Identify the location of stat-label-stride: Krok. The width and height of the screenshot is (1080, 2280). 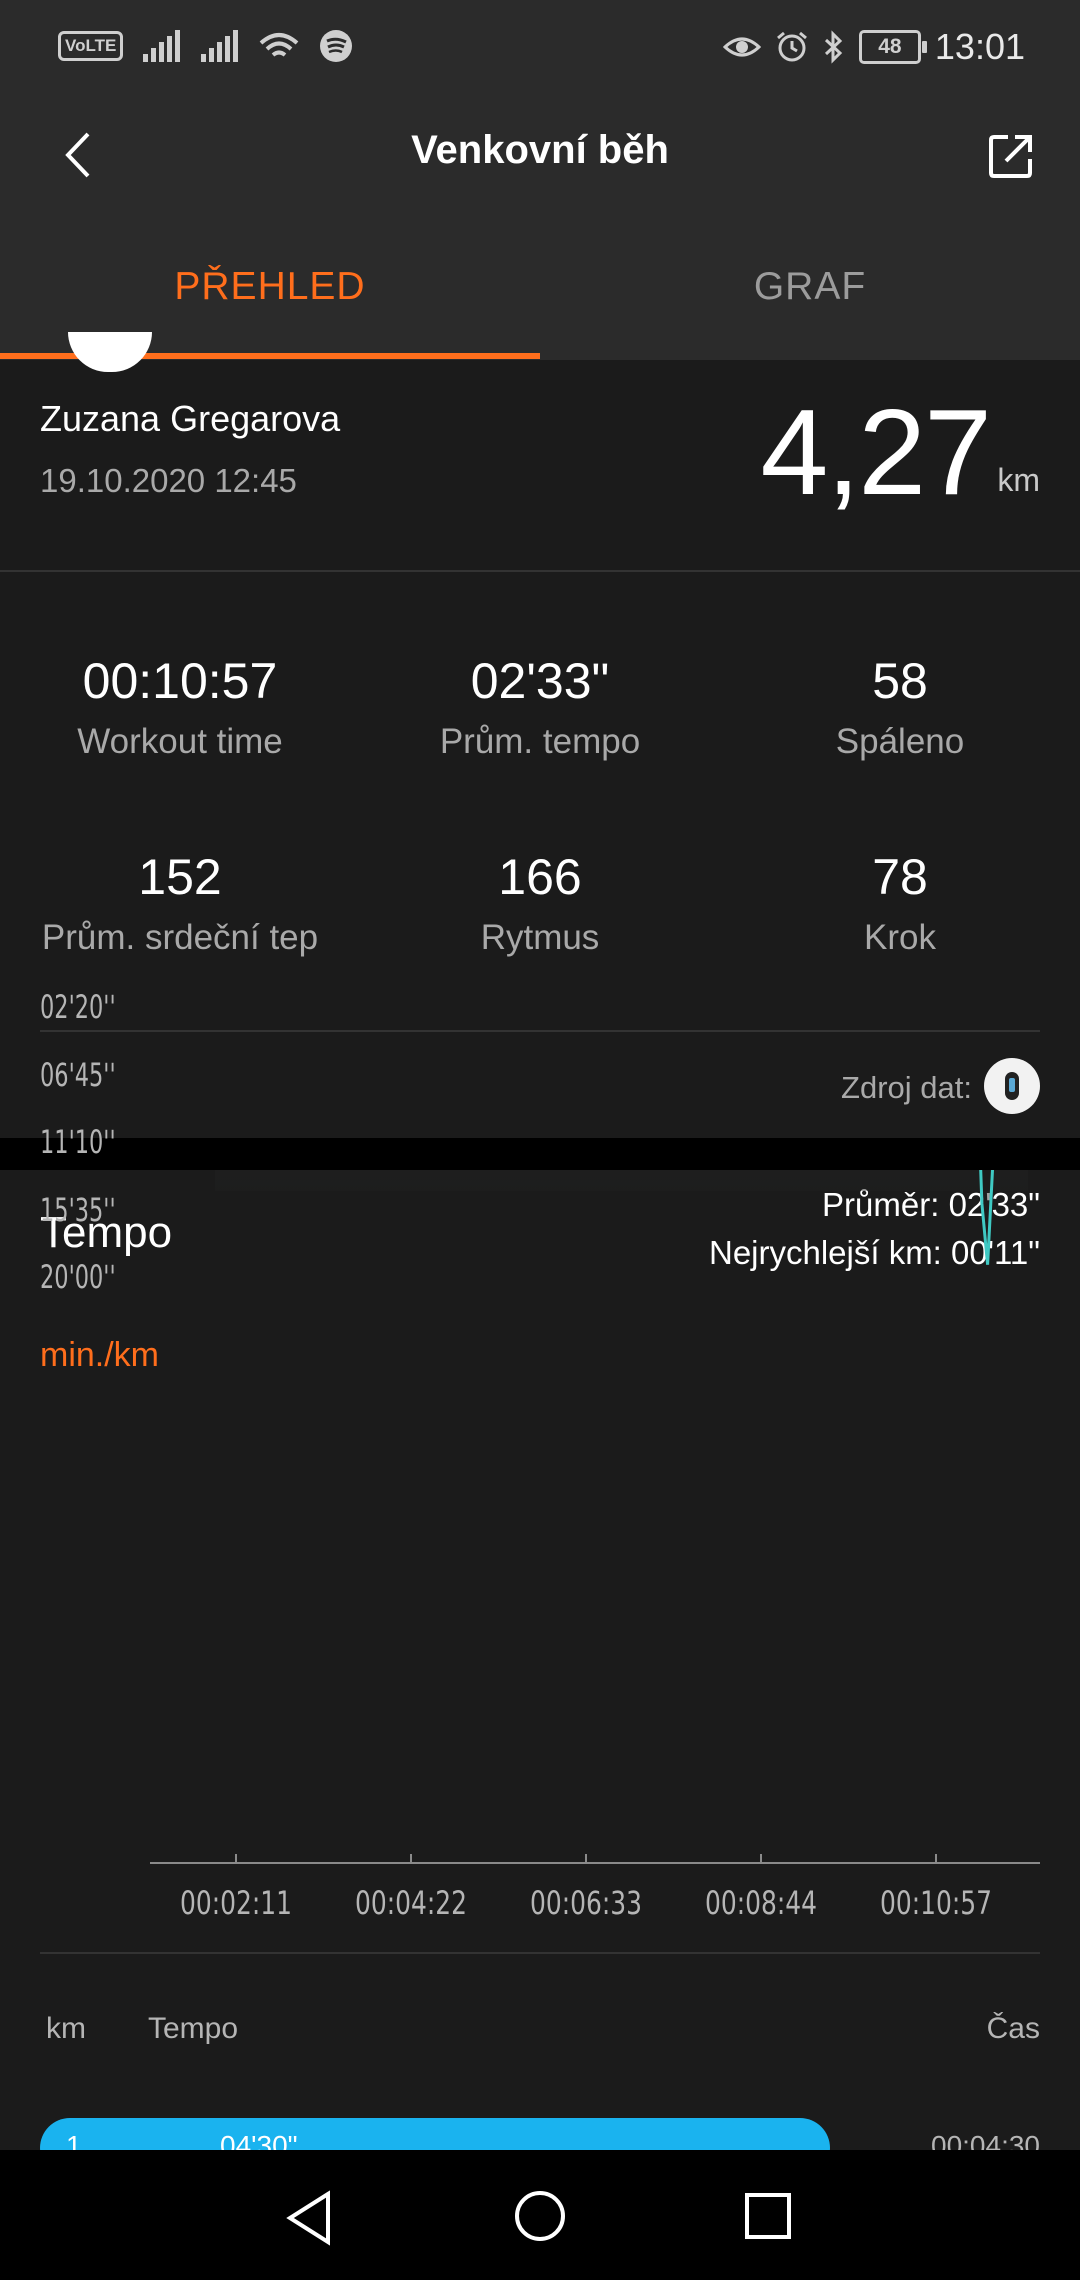
(900, 937).